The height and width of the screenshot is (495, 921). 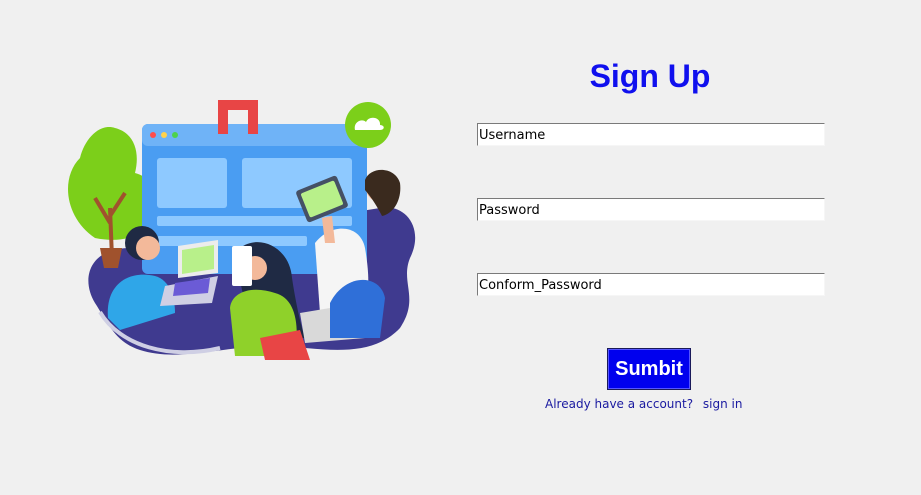 I want to click on signin-prompt: Already have a account?, so click(x=619, y=404).